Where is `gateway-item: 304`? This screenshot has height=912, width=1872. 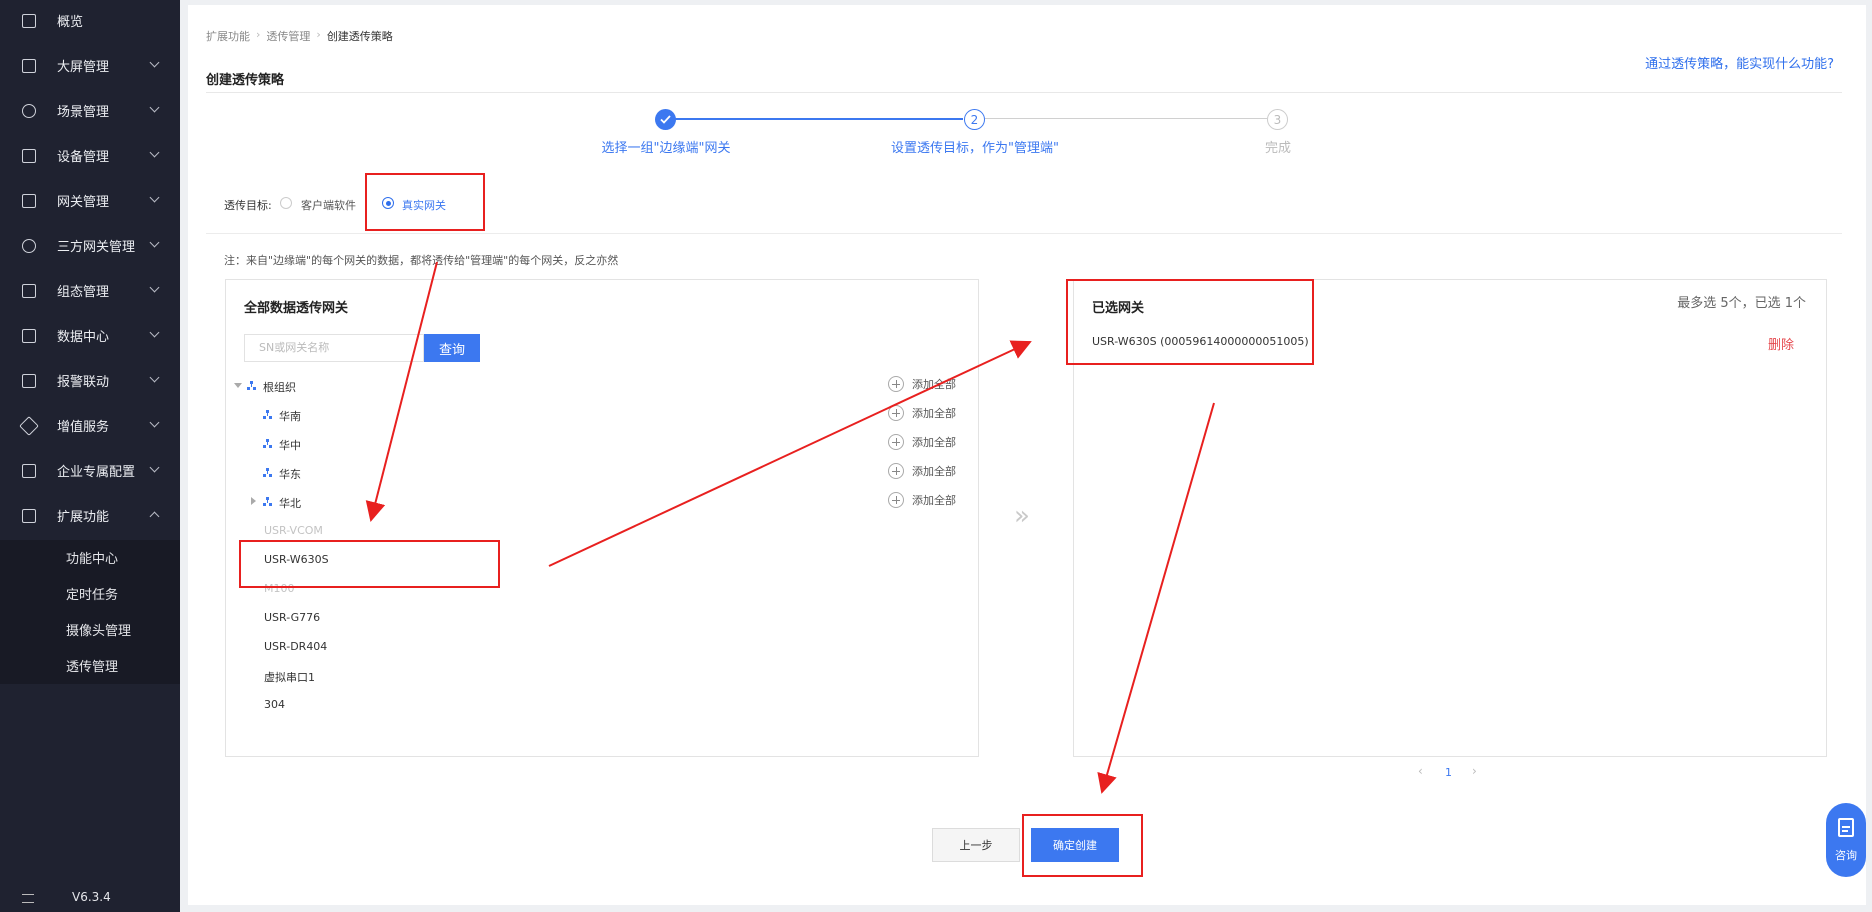
gateway-item: 304 is located at coordinates (602, 705).